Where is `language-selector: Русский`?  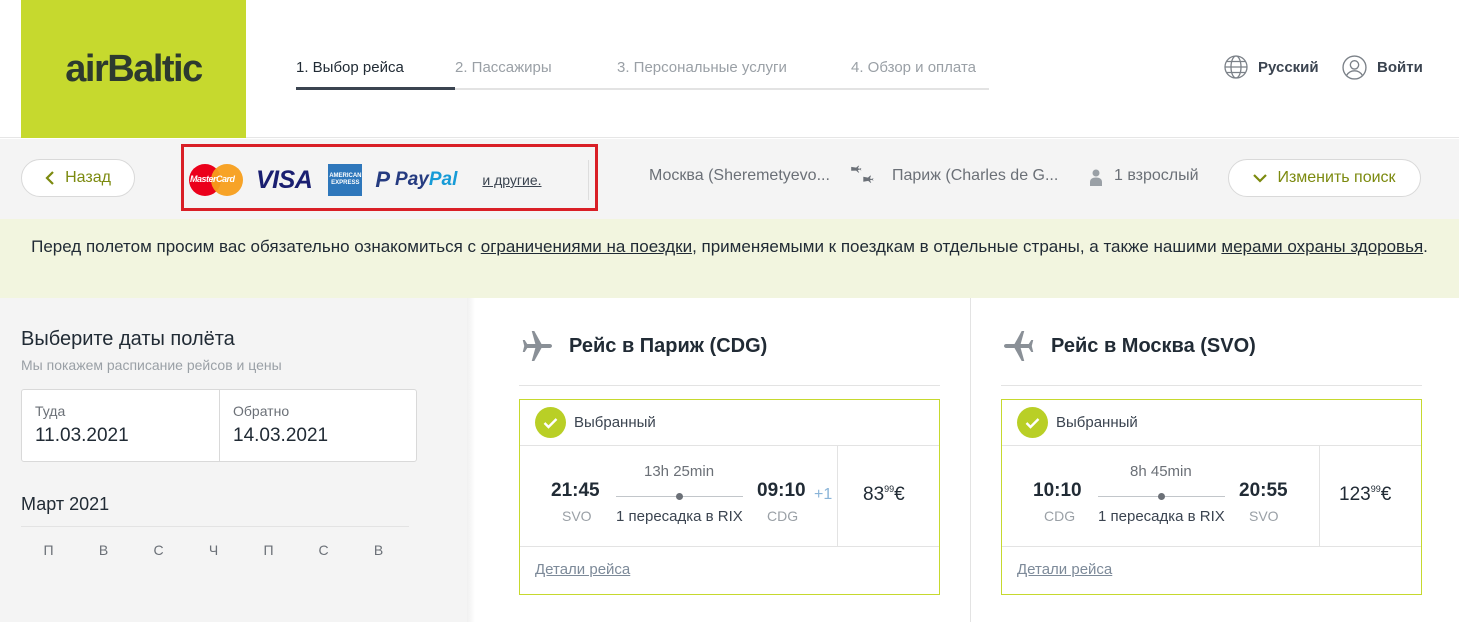 language-selector: Русский is located at coordinates (1271, 67).